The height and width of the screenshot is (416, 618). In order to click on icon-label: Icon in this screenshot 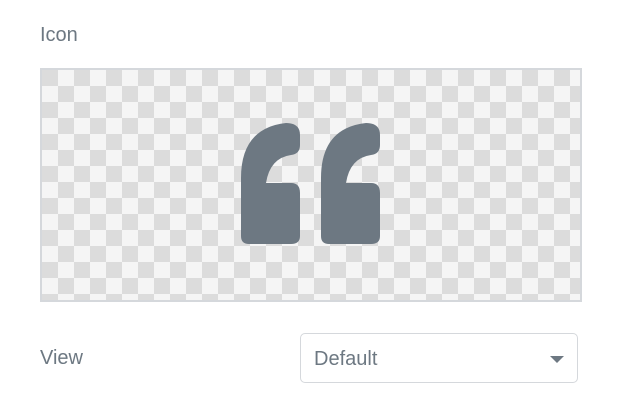, I will do `click(59, 35)`.